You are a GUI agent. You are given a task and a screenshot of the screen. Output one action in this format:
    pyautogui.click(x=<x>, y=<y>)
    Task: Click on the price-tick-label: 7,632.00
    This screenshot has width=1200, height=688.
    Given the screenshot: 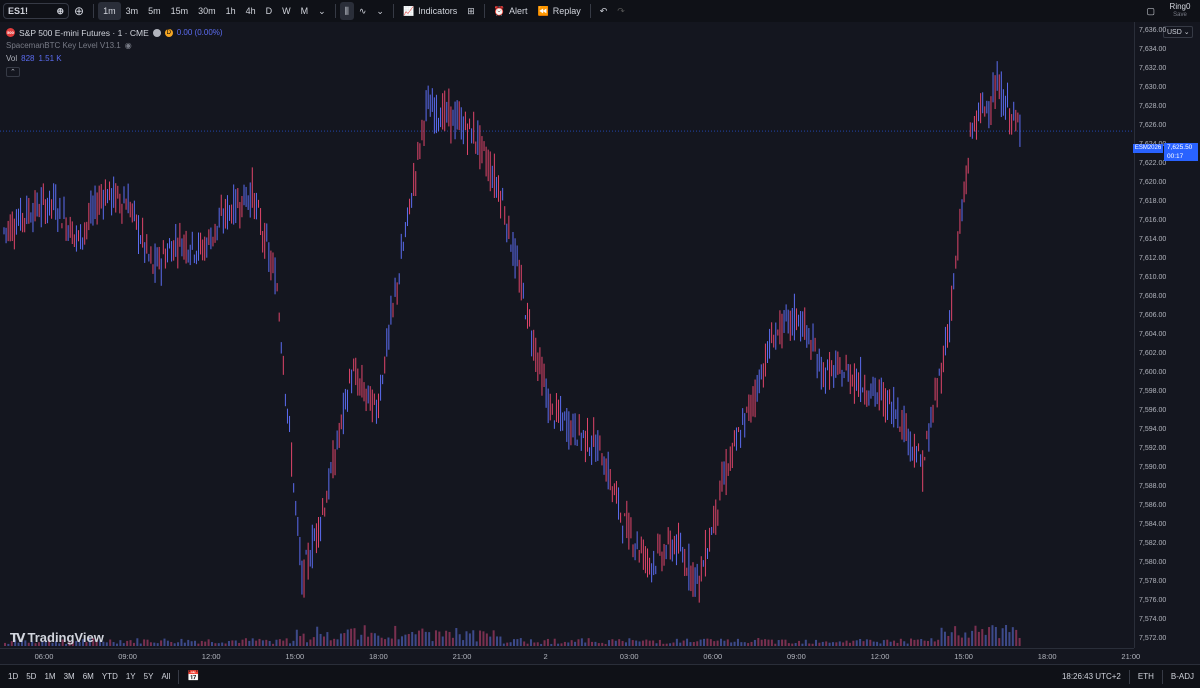 What is the action you would take?
    pyautogui.click(x=1153, y=69)
    